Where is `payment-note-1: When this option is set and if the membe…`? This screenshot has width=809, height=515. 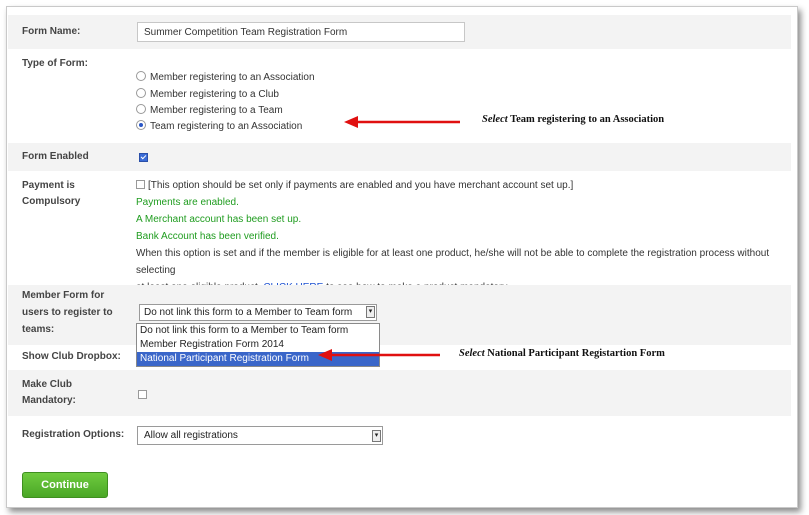 payment-note-1: When this option is set and if the membe… is located at coordinates (453, 262).